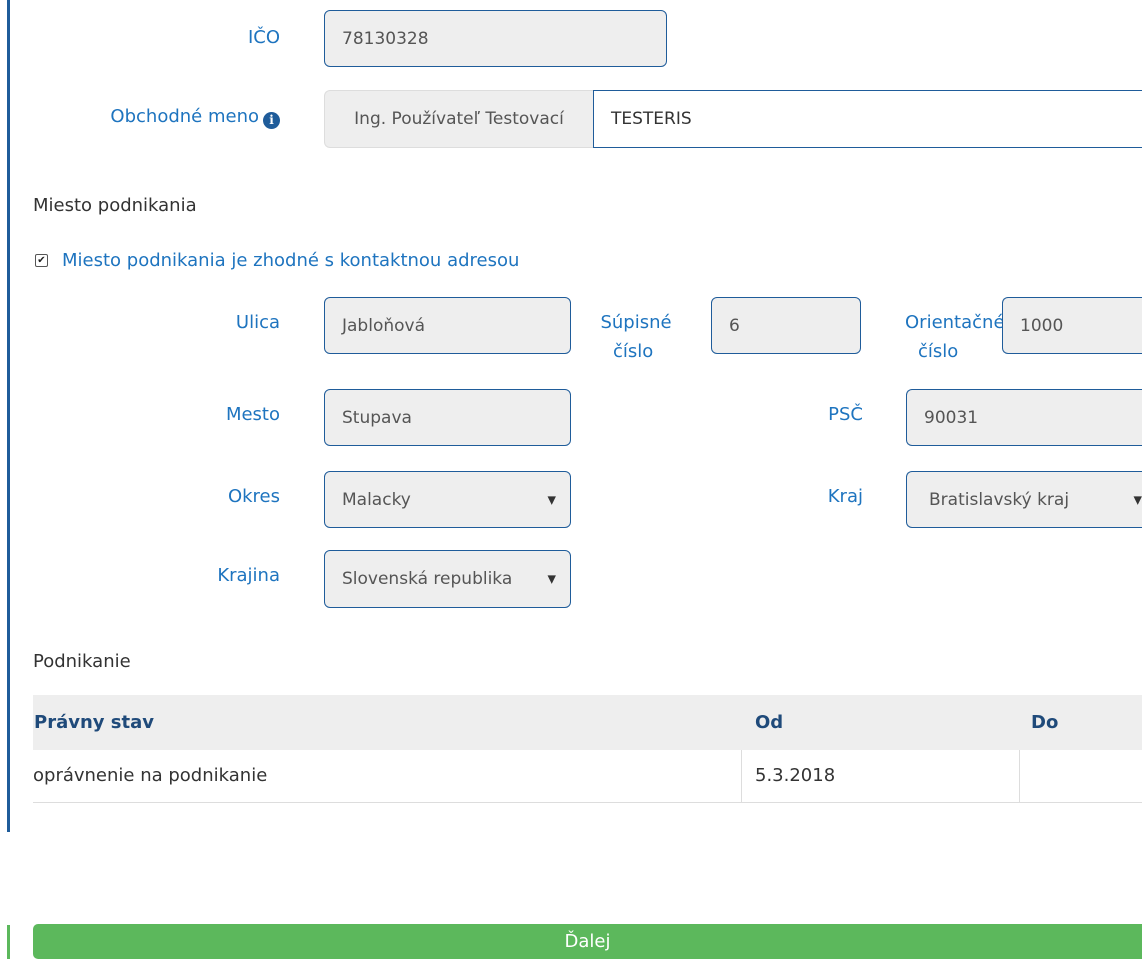 Image resolution: width=1142 pixels, height=959 pixels. I want to click on supisne-cislo-field: 6, so click(786, 325).